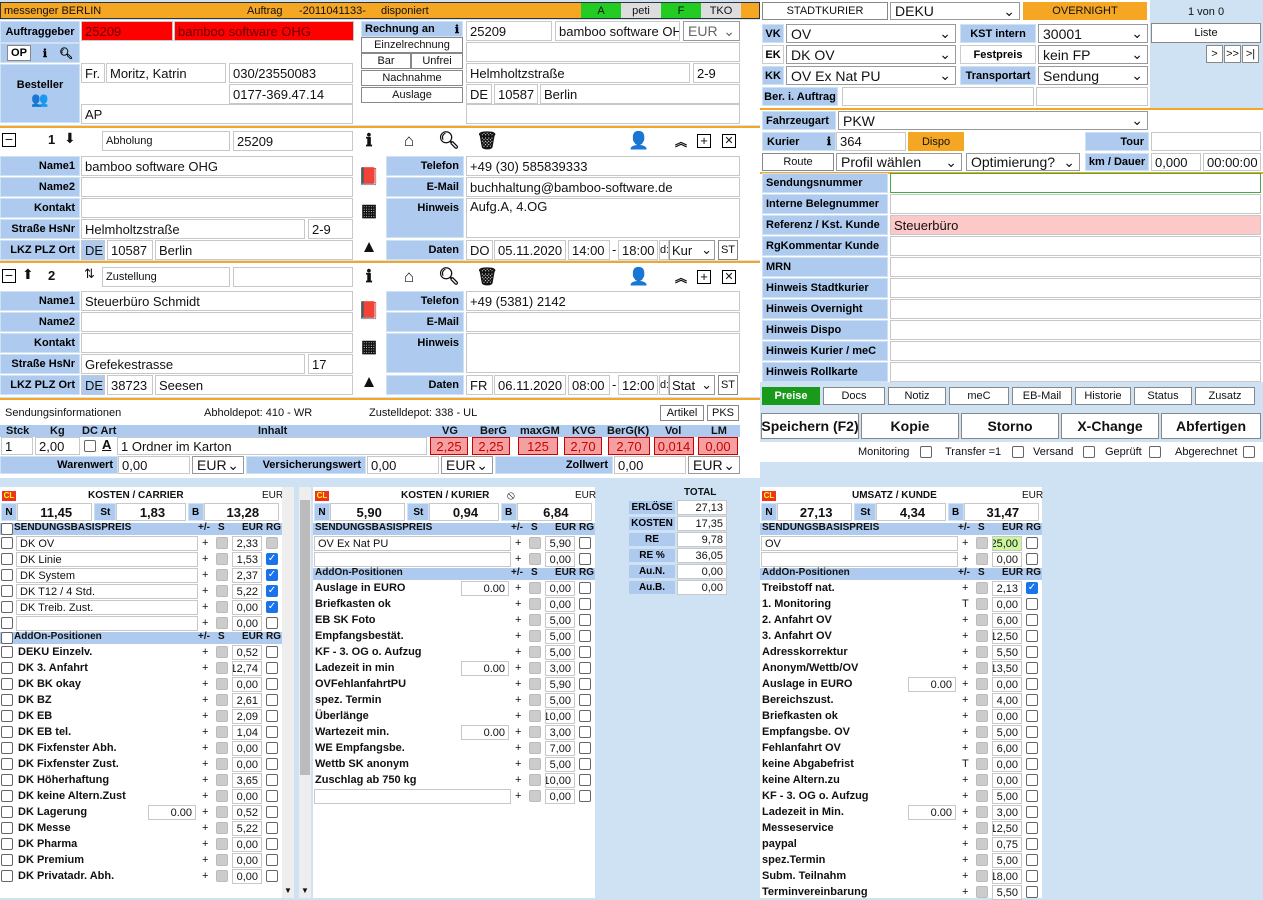  I want to click on zoll-currency: EUR ⌄, so click(714, 465).